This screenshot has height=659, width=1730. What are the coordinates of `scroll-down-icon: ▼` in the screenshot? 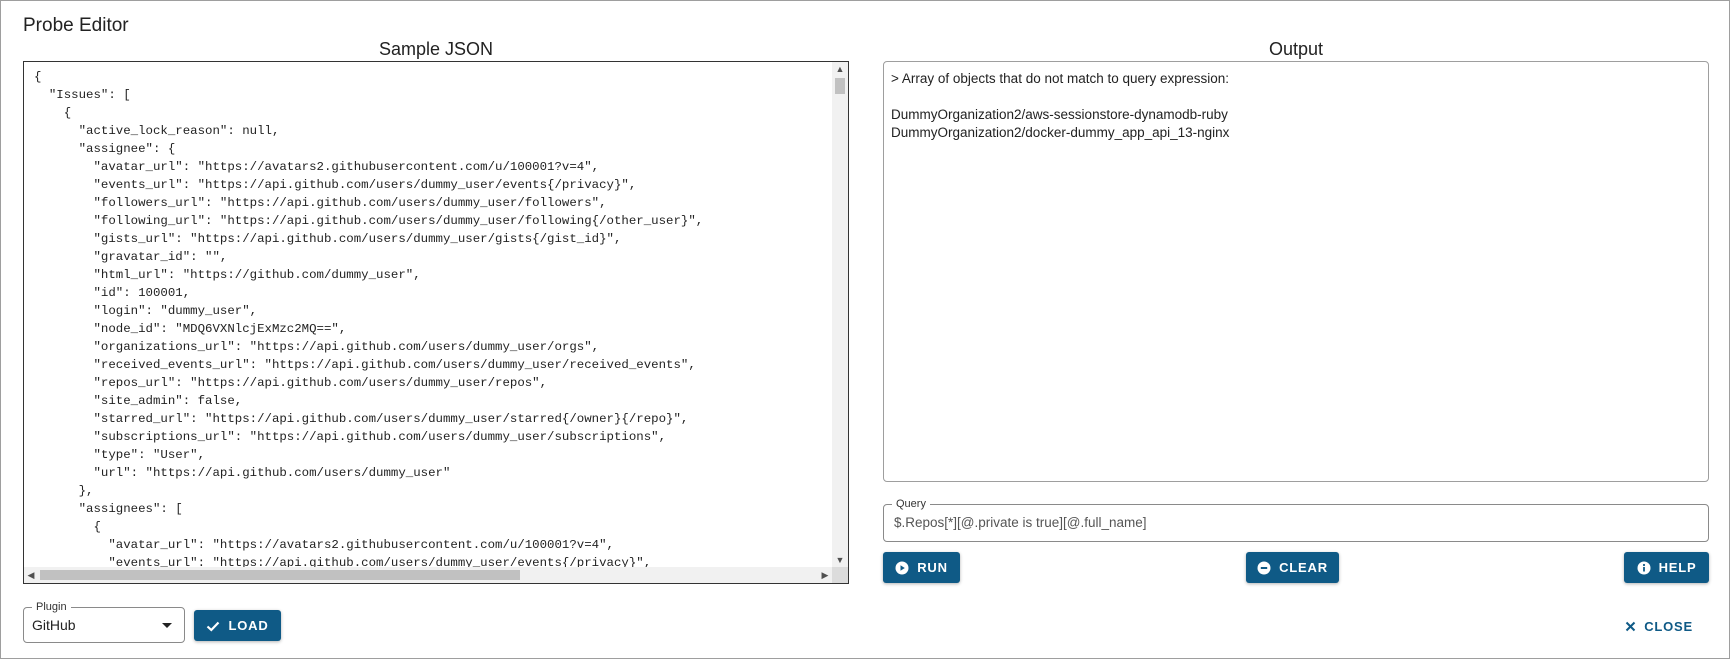 It's located at (840, 560).